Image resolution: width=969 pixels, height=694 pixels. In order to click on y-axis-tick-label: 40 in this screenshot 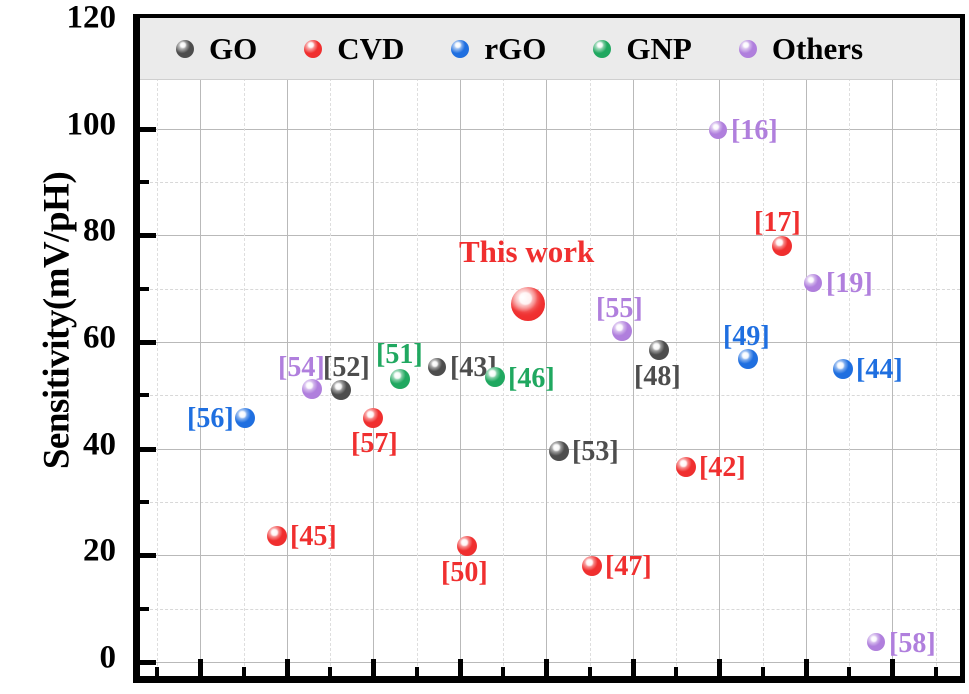, I will do `click(99, 444)`.